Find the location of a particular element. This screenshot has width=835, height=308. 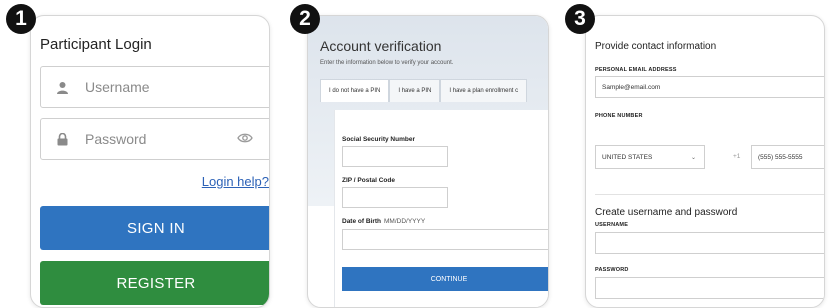

dob-hint: MM/DD/YYYY is located at coordinates (405, 221).